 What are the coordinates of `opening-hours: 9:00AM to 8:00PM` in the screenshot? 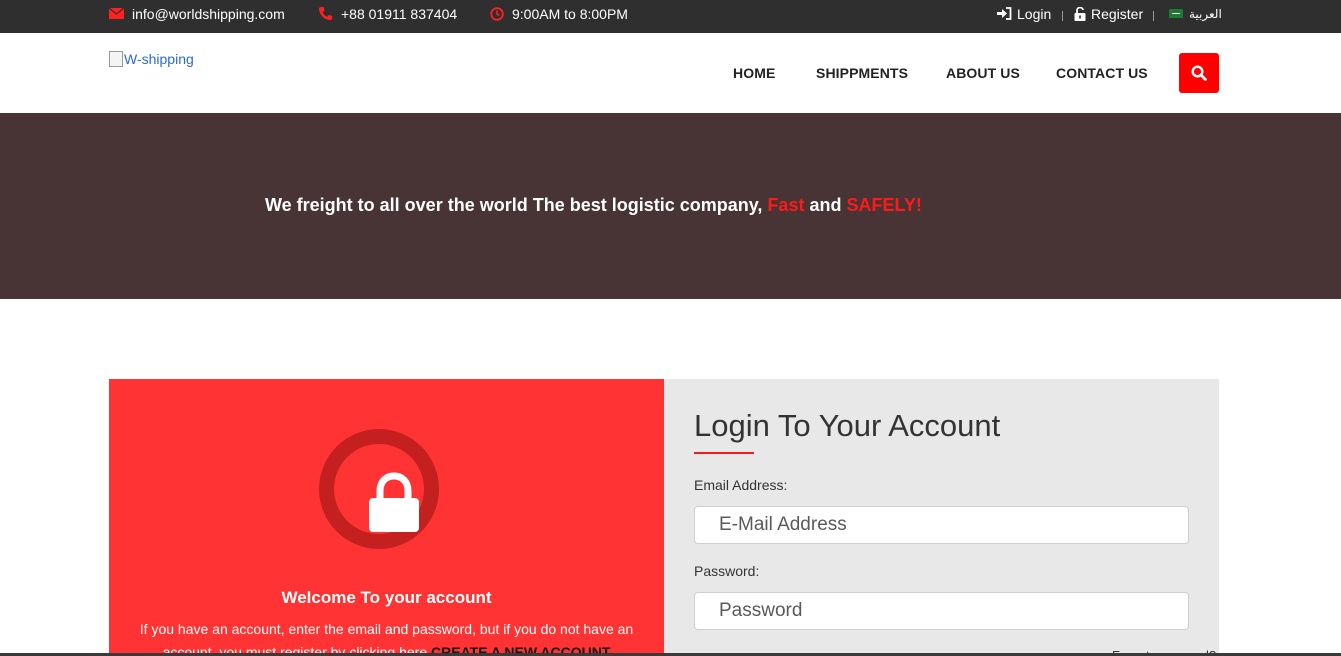 It's located at (559, 13).